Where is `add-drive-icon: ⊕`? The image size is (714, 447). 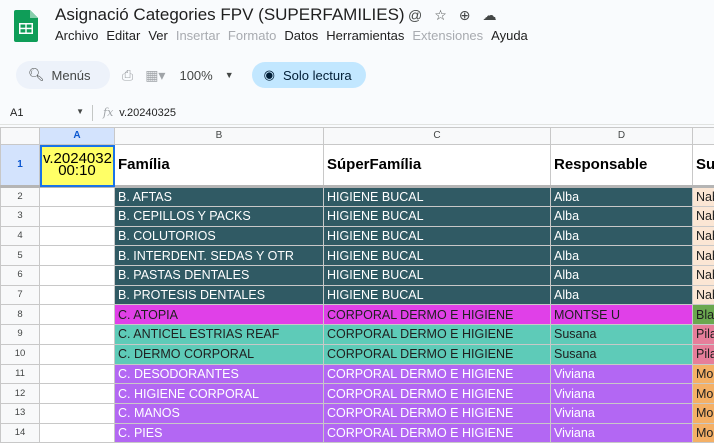
add-drive-icon: ⊕ is located at coordinates (465, 15).